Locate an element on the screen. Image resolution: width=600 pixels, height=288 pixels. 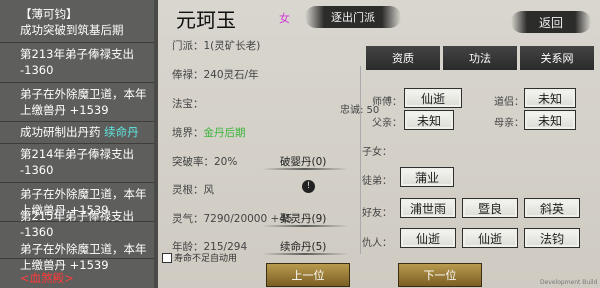
spirit-pill-button: 聚灵丹(9) is located at coordinates (303, 218).